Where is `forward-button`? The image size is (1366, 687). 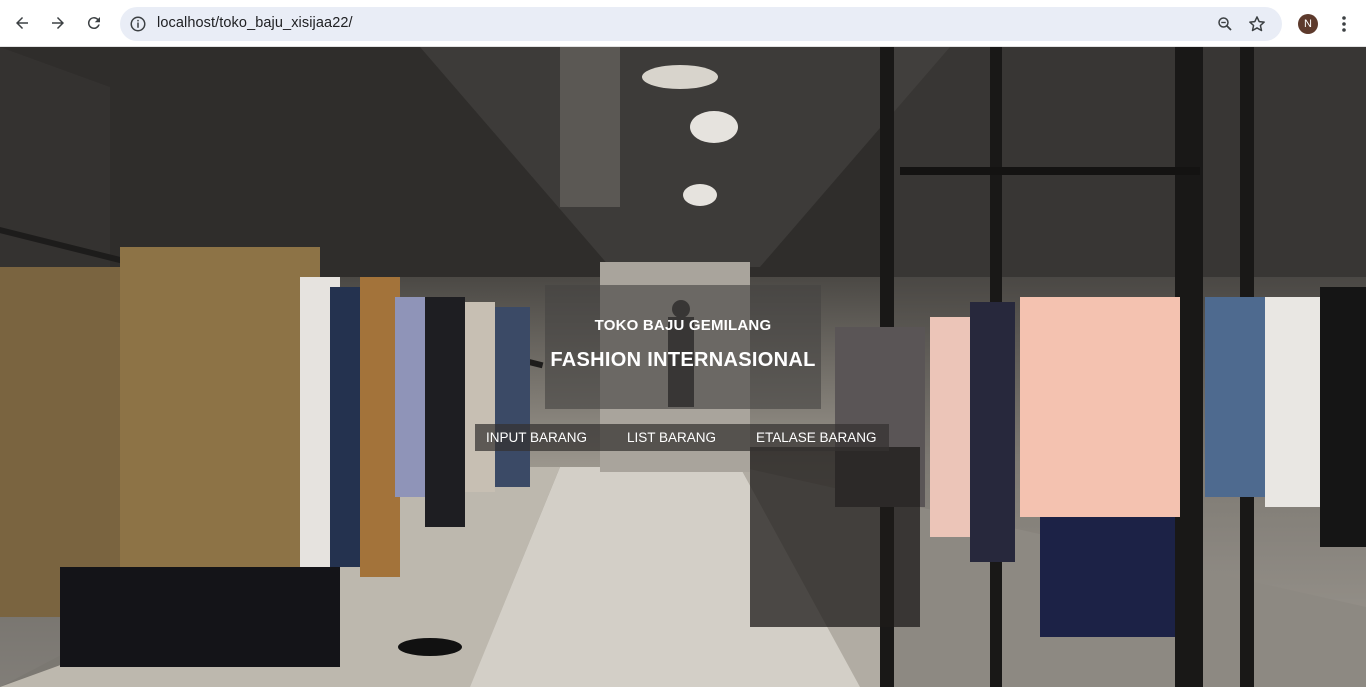
forward-button is located at coordinates (58, 23).